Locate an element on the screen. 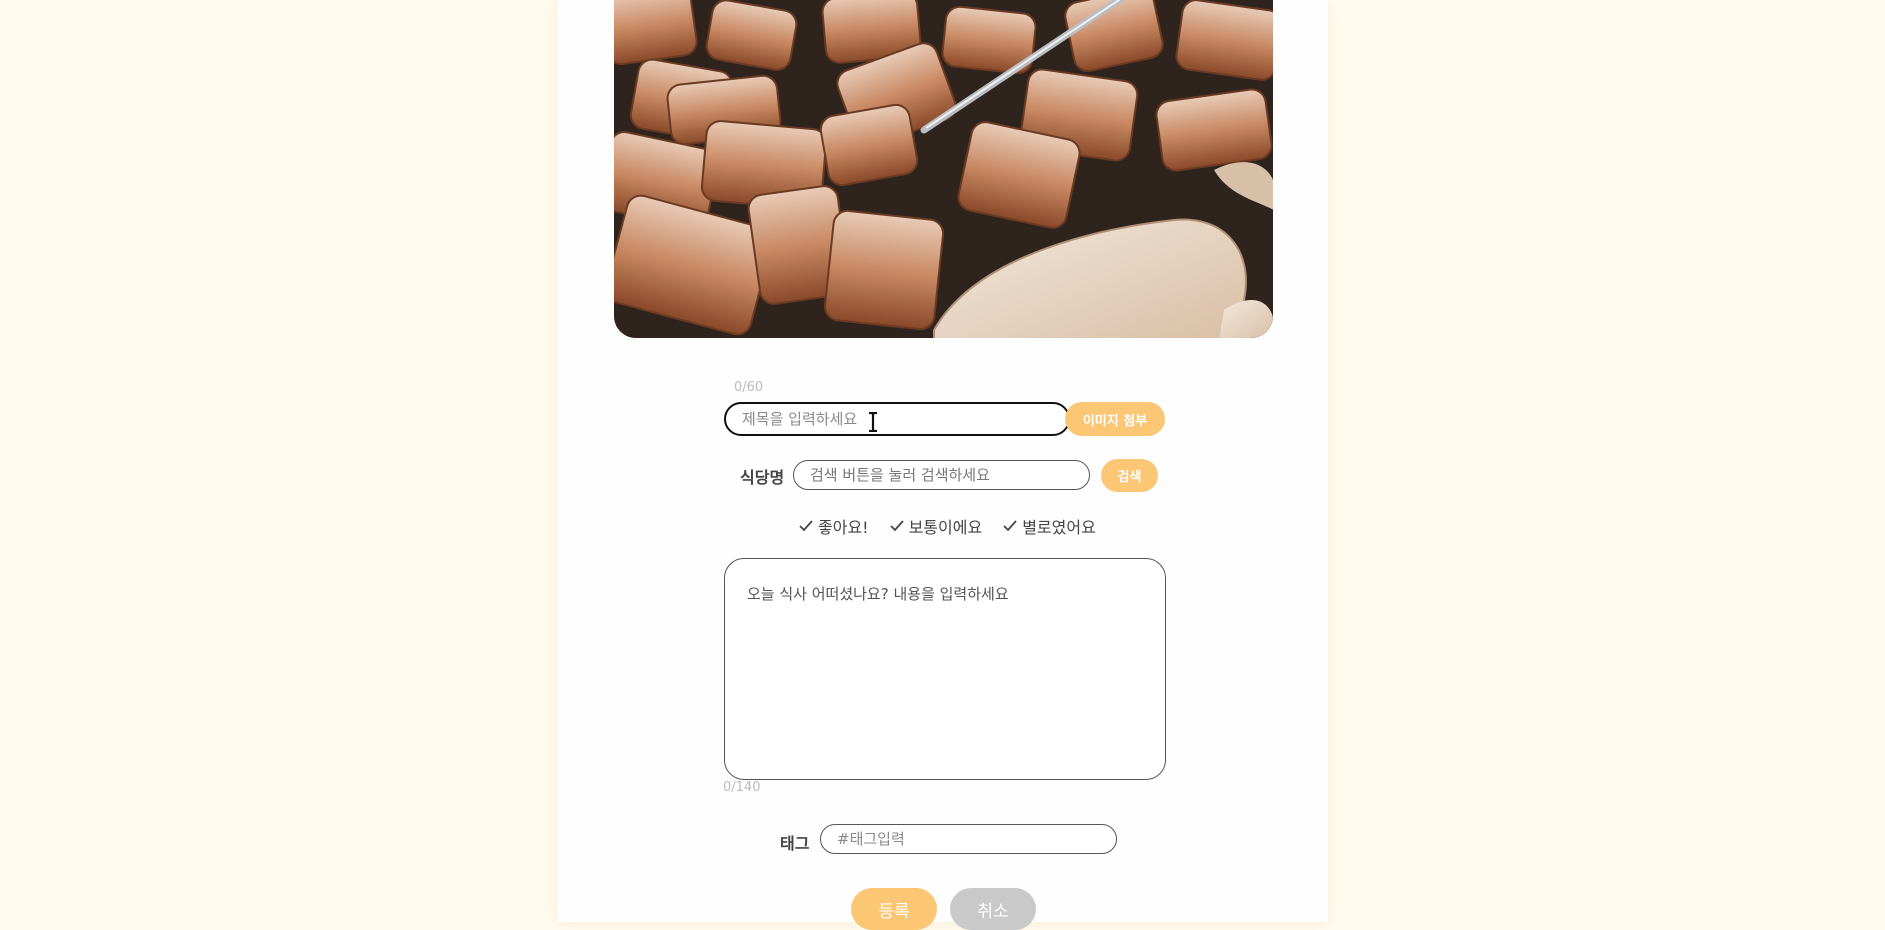  rating-ok-label: 보통이에요 is located at coordinates (945, 527).